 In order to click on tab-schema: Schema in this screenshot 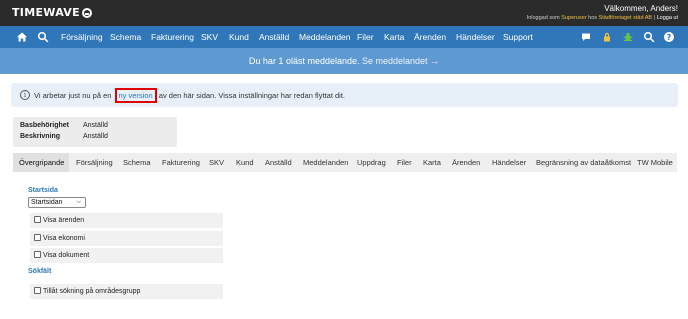, I will do `click(137, 162)`.